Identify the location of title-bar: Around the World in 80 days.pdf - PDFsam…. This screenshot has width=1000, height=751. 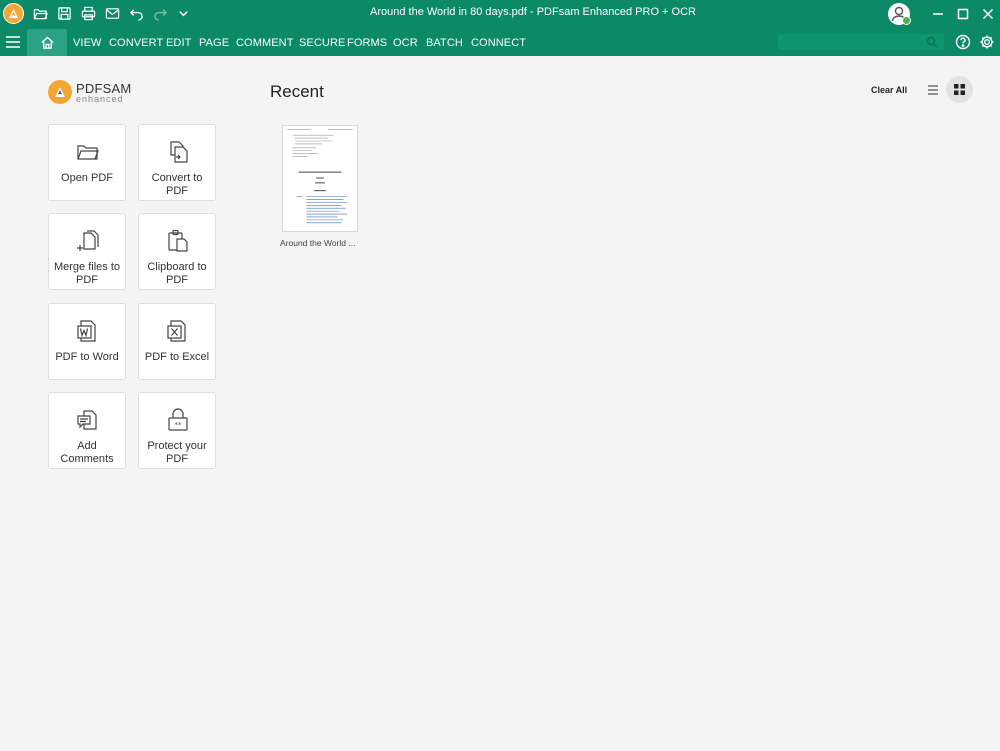
(500, 13).